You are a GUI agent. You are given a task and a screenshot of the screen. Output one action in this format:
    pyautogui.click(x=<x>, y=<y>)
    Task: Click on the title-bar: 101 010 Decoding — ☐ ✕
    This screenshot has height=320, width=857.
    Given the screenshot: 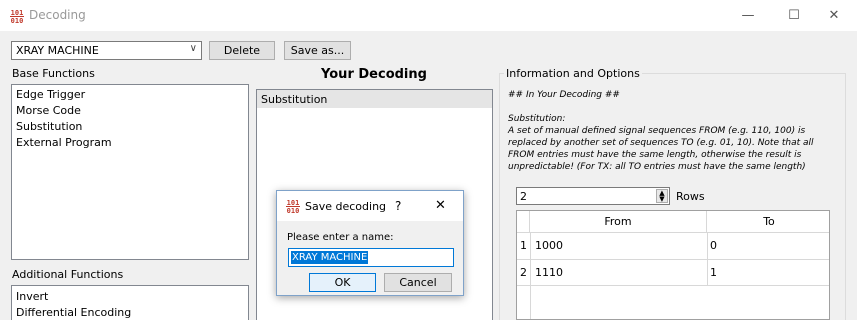 What is the action you would take?
    pyautogui.click(x=428, y=15)
    